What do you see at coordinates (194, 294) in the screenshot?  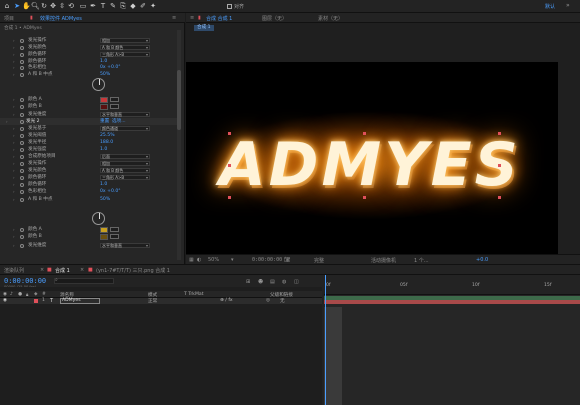 I see `trkmat-header: T TrkMat` at bounding box center [194, 294].